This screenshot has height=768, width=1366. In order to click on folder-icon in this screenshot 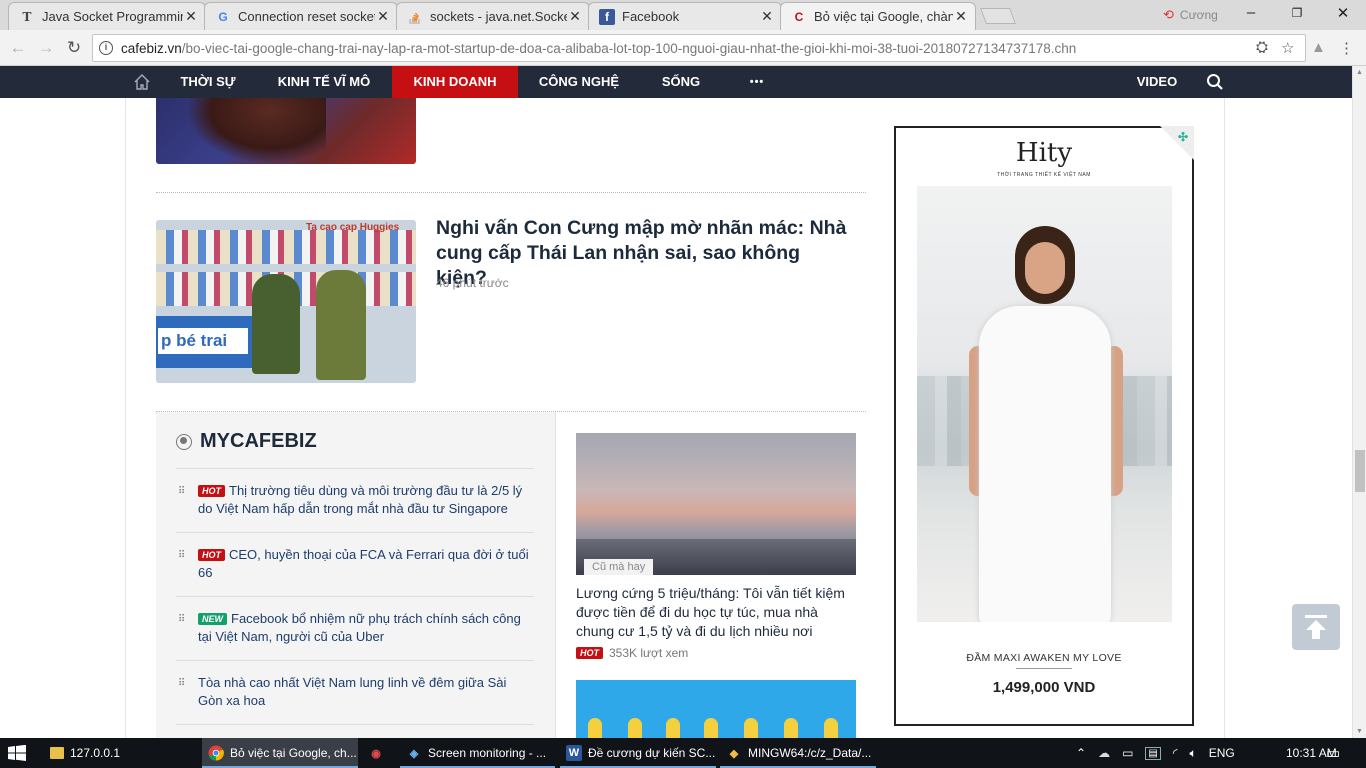, I will do `click(57, 753)`.